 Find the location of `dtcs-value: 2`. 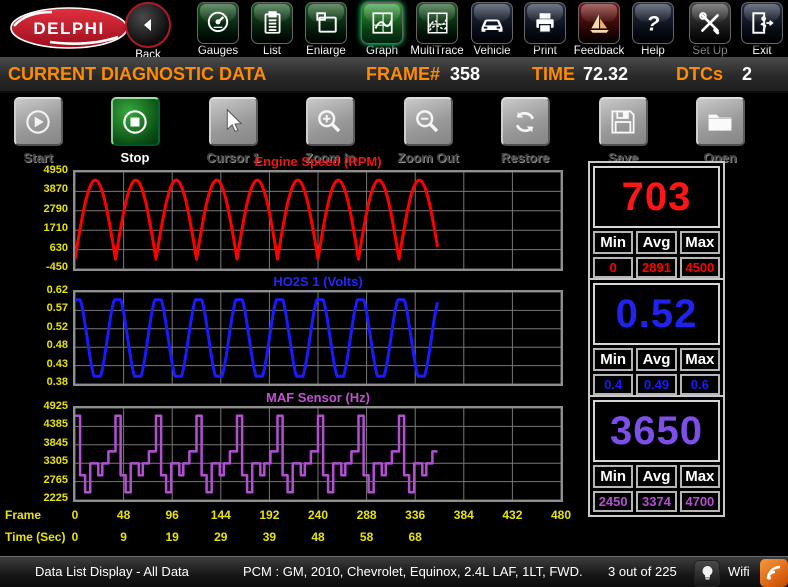

dtcs-value: 2 is located at coordinates (747, 74).